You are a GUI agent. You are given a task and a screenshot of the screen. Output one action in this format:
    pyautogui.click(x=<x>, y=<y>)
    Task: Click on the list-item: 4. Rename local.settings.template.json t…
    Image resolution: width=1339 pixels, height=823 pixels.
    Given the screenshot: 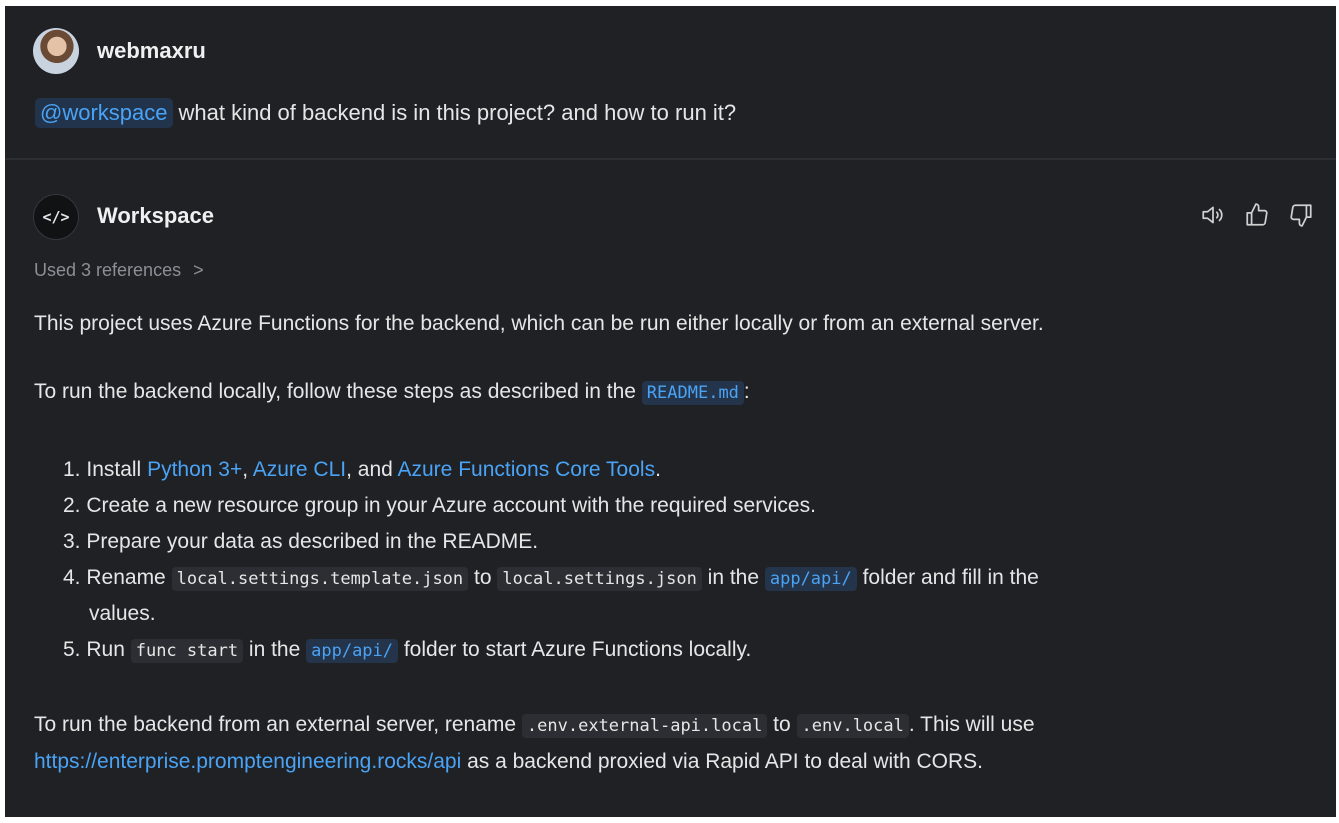 What is the action you would take?
    pyautogui.click(x=551, y=578)
    